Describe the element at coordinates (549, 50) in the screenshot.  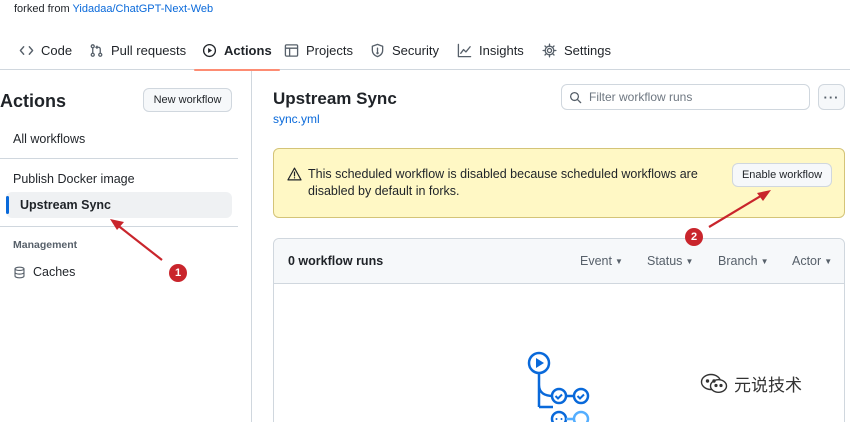
I see `gear-icon` at that location.